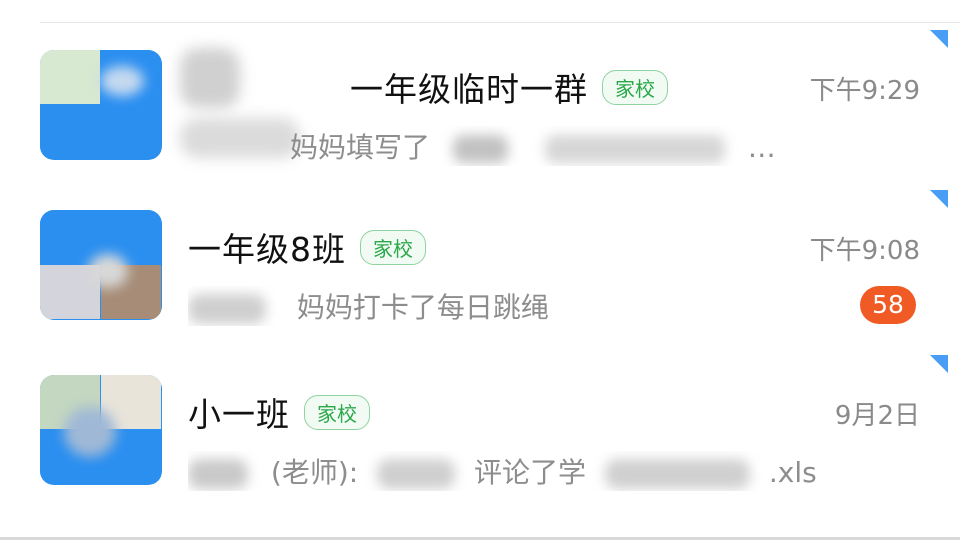  What do you see at coordinates (422, 307) in the screenshot?
I see `preview-text: 妈妈打卡了每日跳绳` at bounding box center [422, 307].